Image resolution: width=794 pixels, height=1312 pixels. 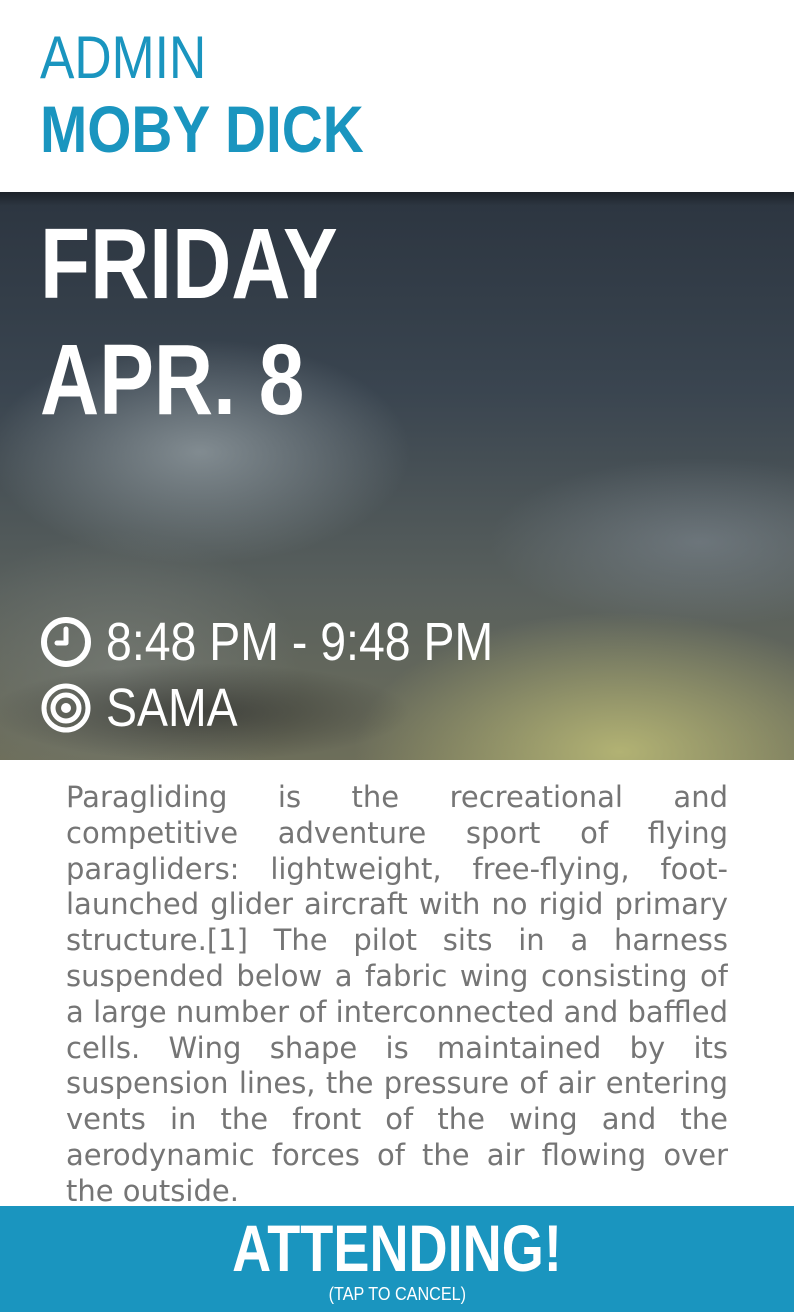 I want to click on event-day: FRIDAY, so click(x=189, y=264).